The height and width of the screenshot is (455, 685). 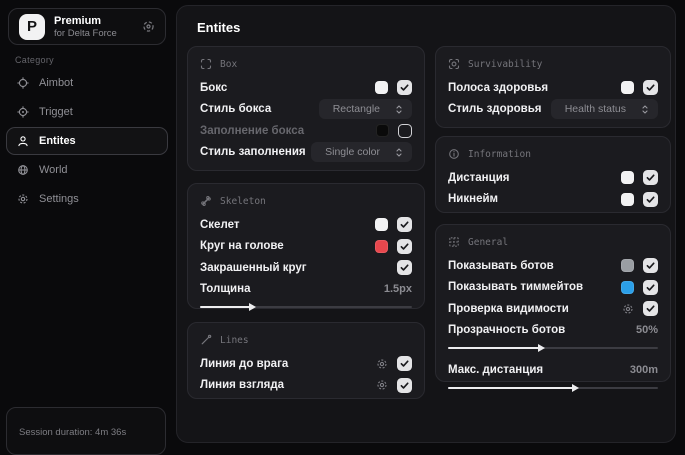 I want to click on setting-row: Никнейм, so click(x=553, y=200).